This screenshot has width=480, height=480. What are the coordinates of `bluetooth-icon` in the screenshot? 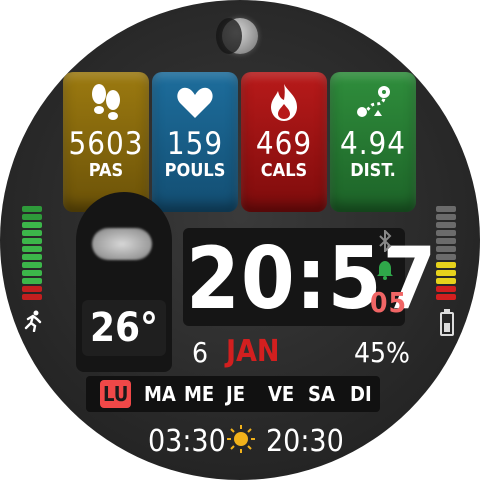 It's located at (385, 241).